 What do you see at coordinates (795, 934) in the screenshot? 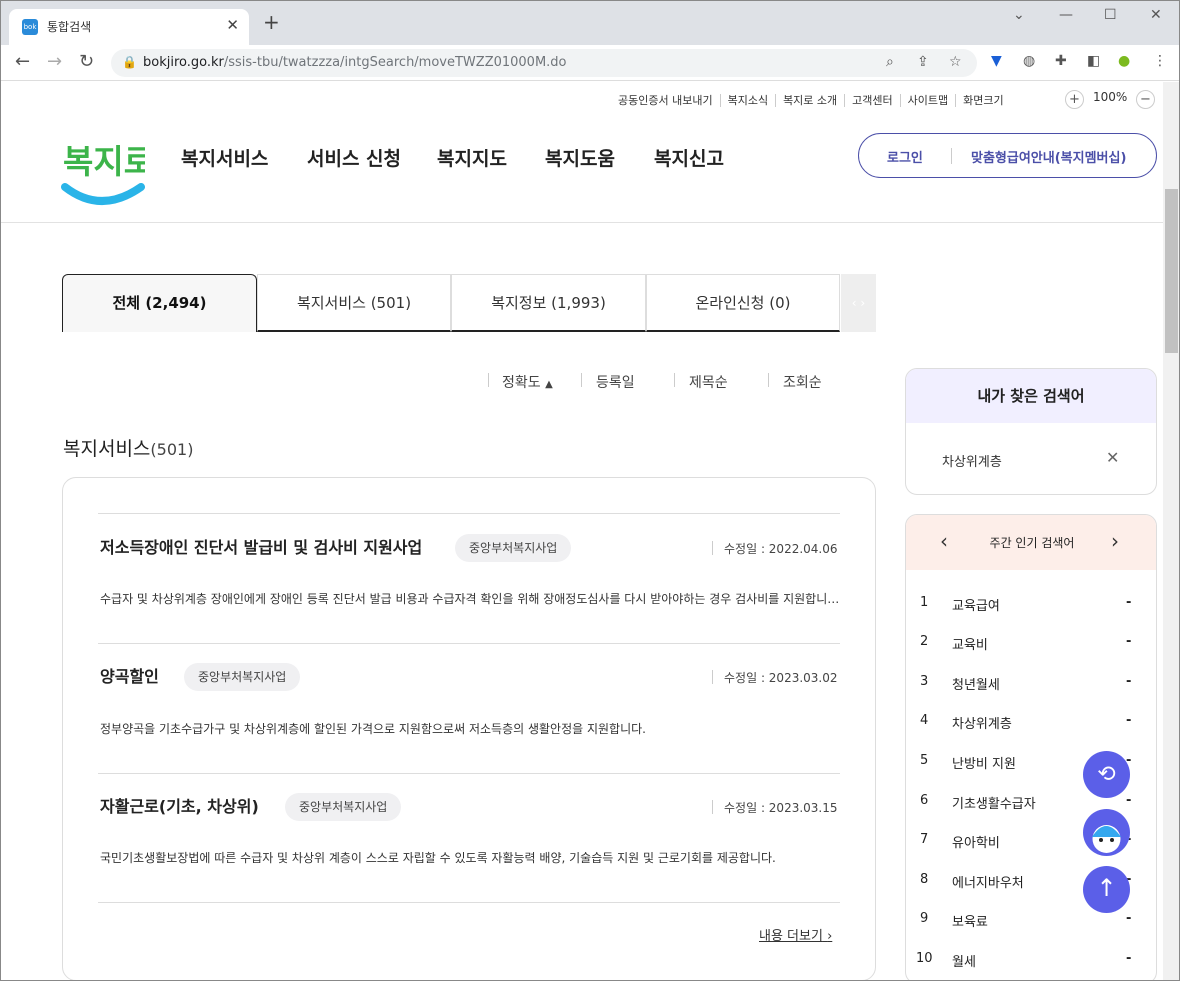
I see `more-link: 내용 더보기 ›` at bounding box center [795, 934].